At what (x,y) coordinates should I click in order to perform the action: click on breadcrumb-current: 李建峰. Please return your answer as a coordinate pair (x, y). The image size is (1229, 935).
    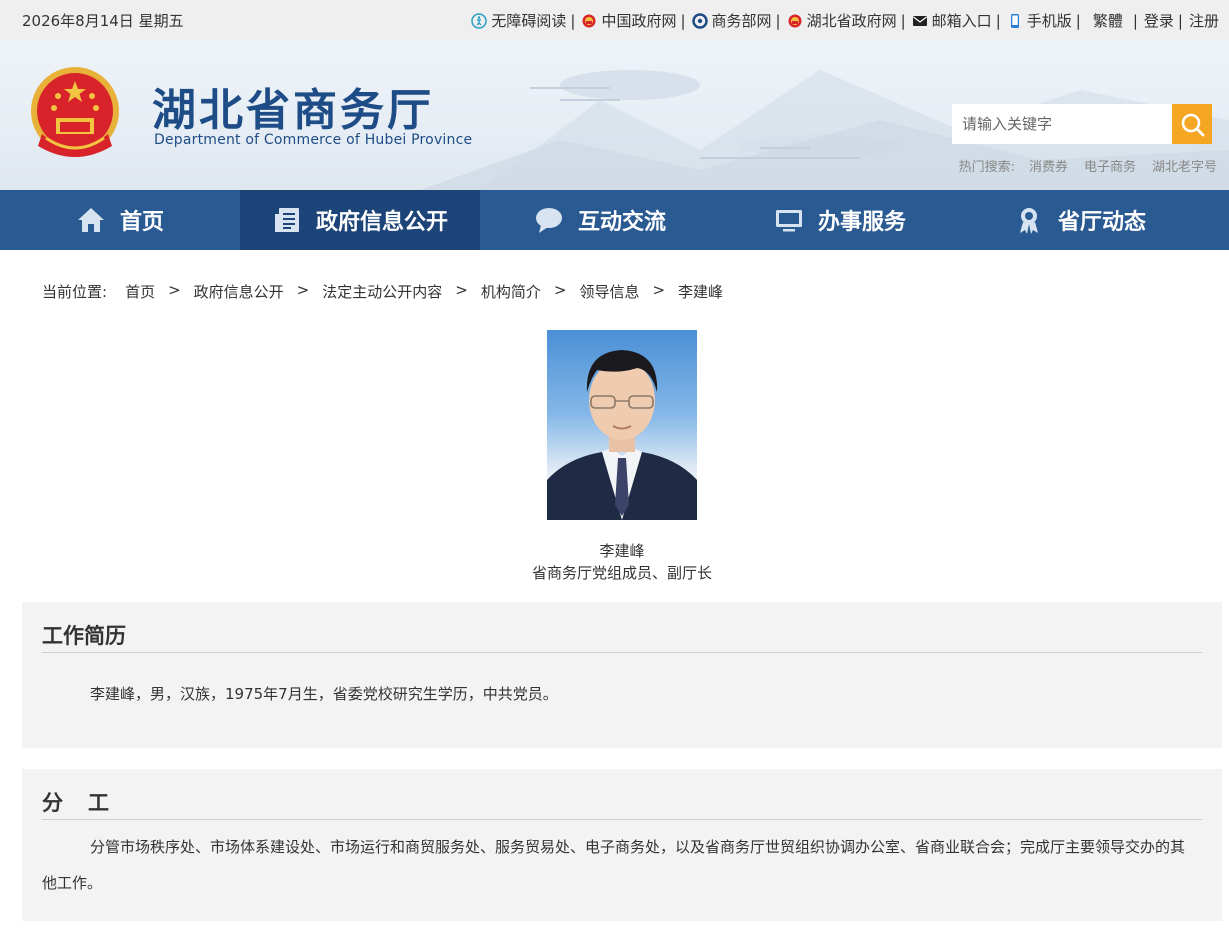
    Looking at the image, I should click on (700, 291).